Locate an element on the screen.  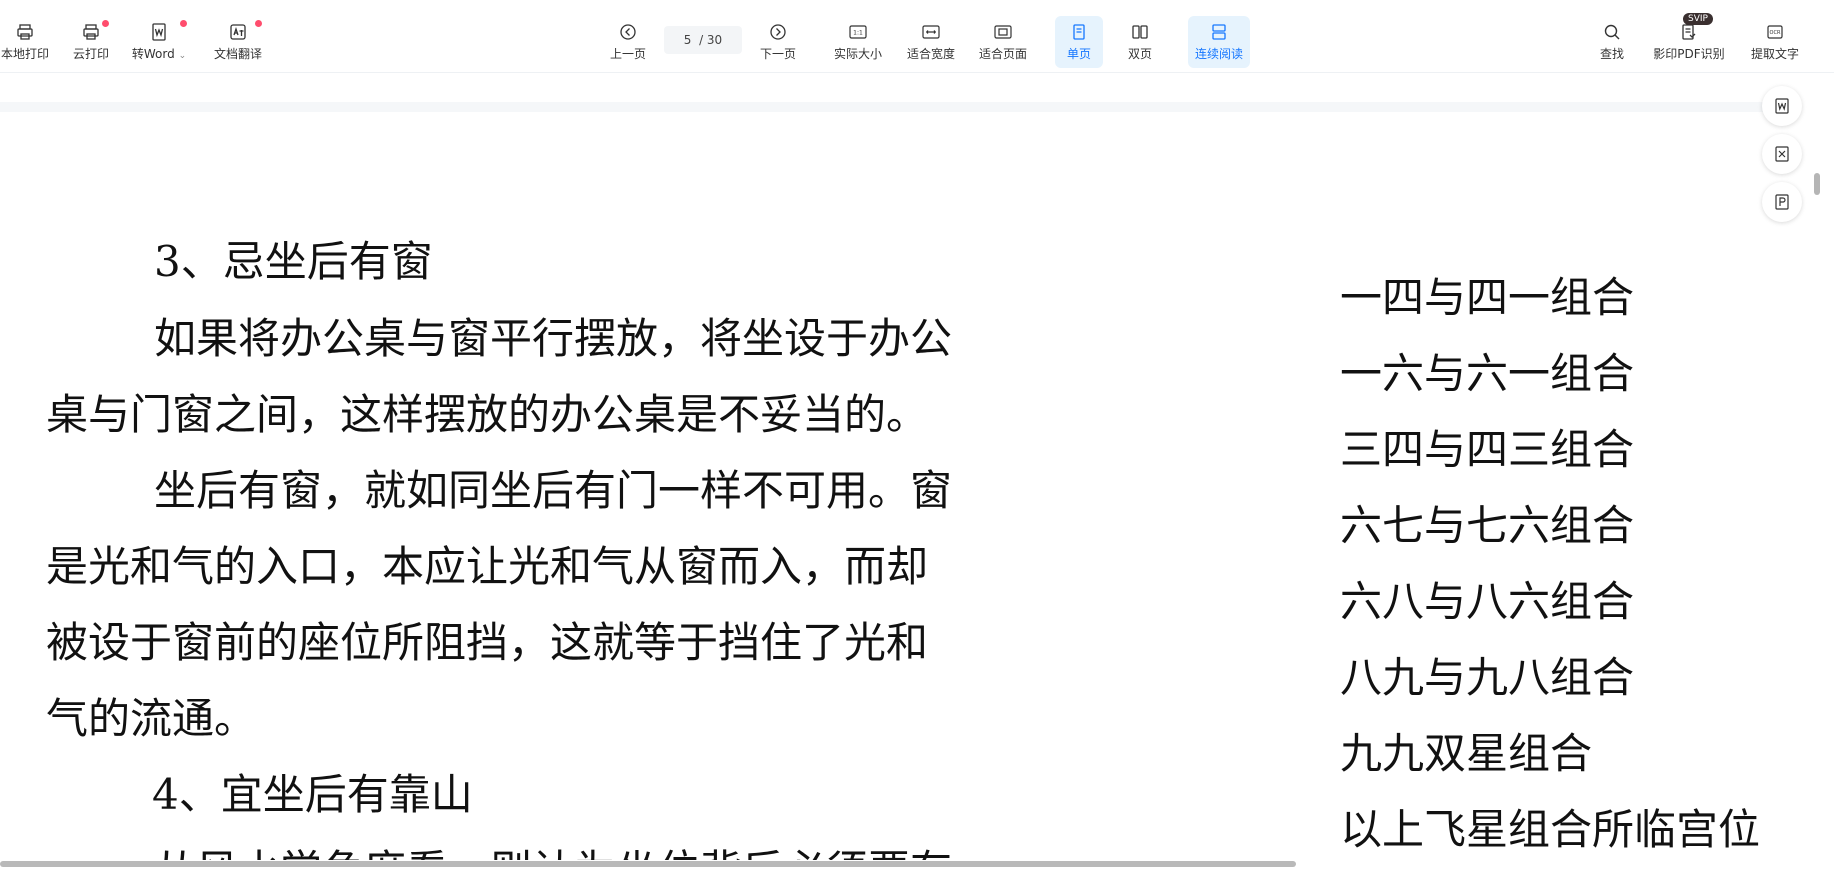
printer-icon is located at coordinates (25, 32).